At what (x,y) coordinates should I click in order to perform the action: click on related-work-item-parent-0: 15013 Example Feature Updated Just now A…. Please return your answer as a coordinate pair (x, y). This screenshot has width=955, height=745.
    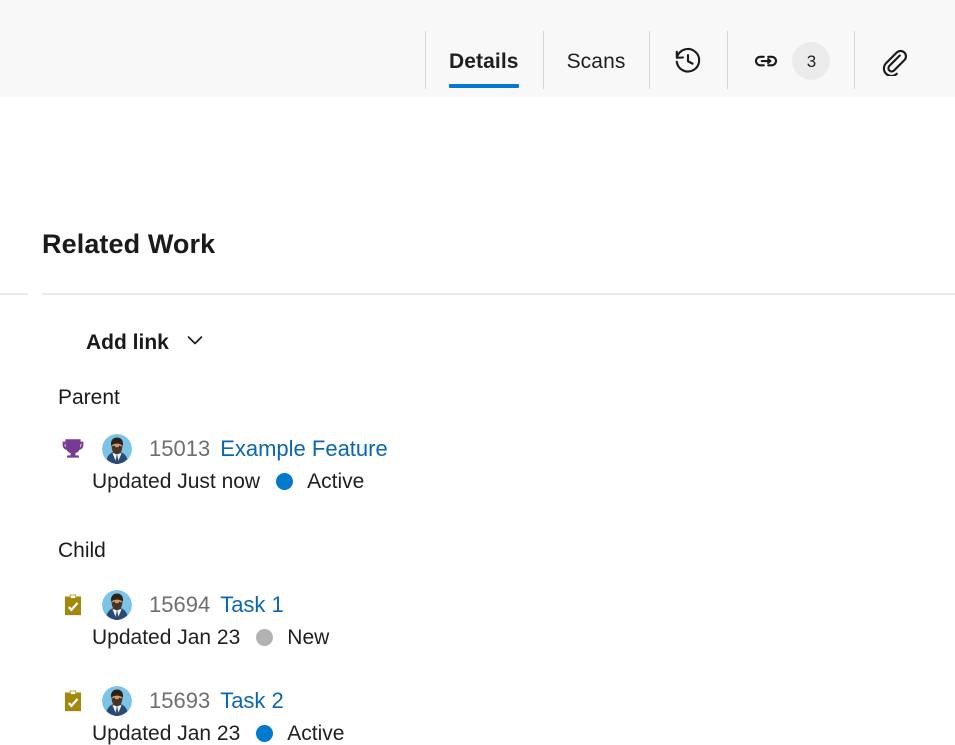
    Looking at the image, I should click on (501, 462).